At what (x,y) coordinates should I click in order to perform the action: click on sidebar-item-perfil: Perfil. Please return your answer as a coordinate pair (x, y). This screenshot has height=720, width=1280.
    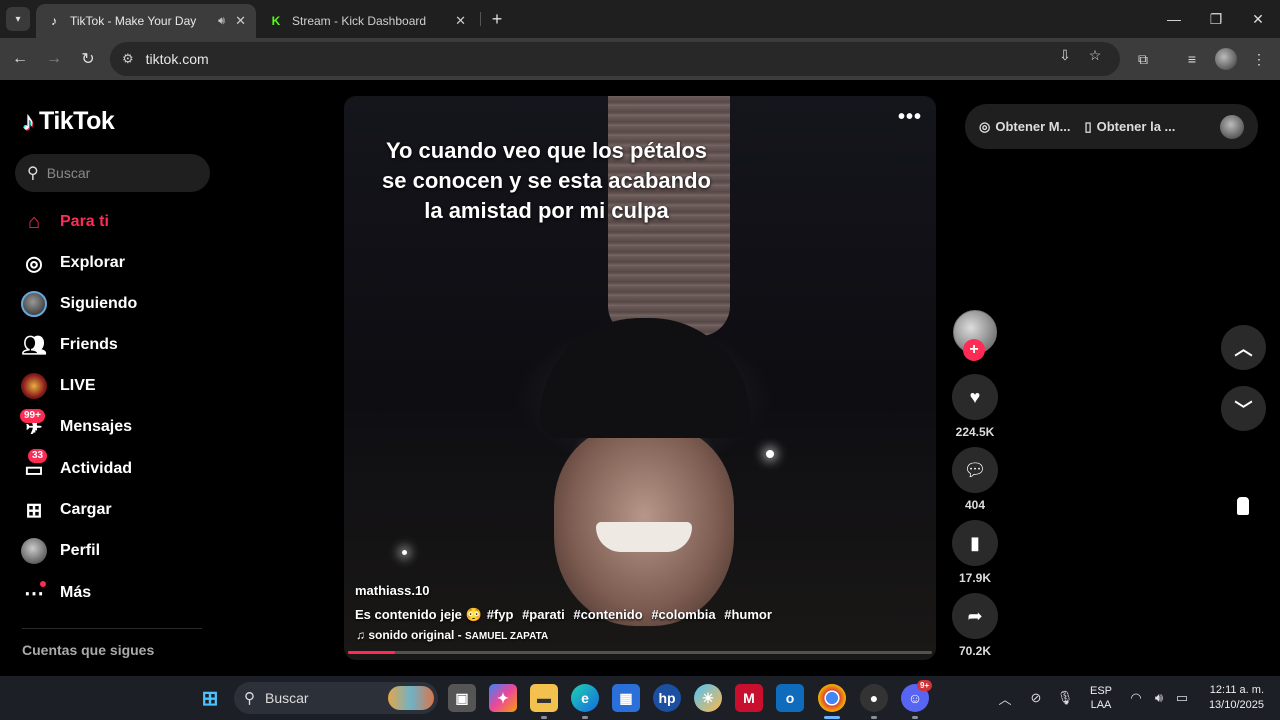
    Looking at the image, I should click on (118, 551).